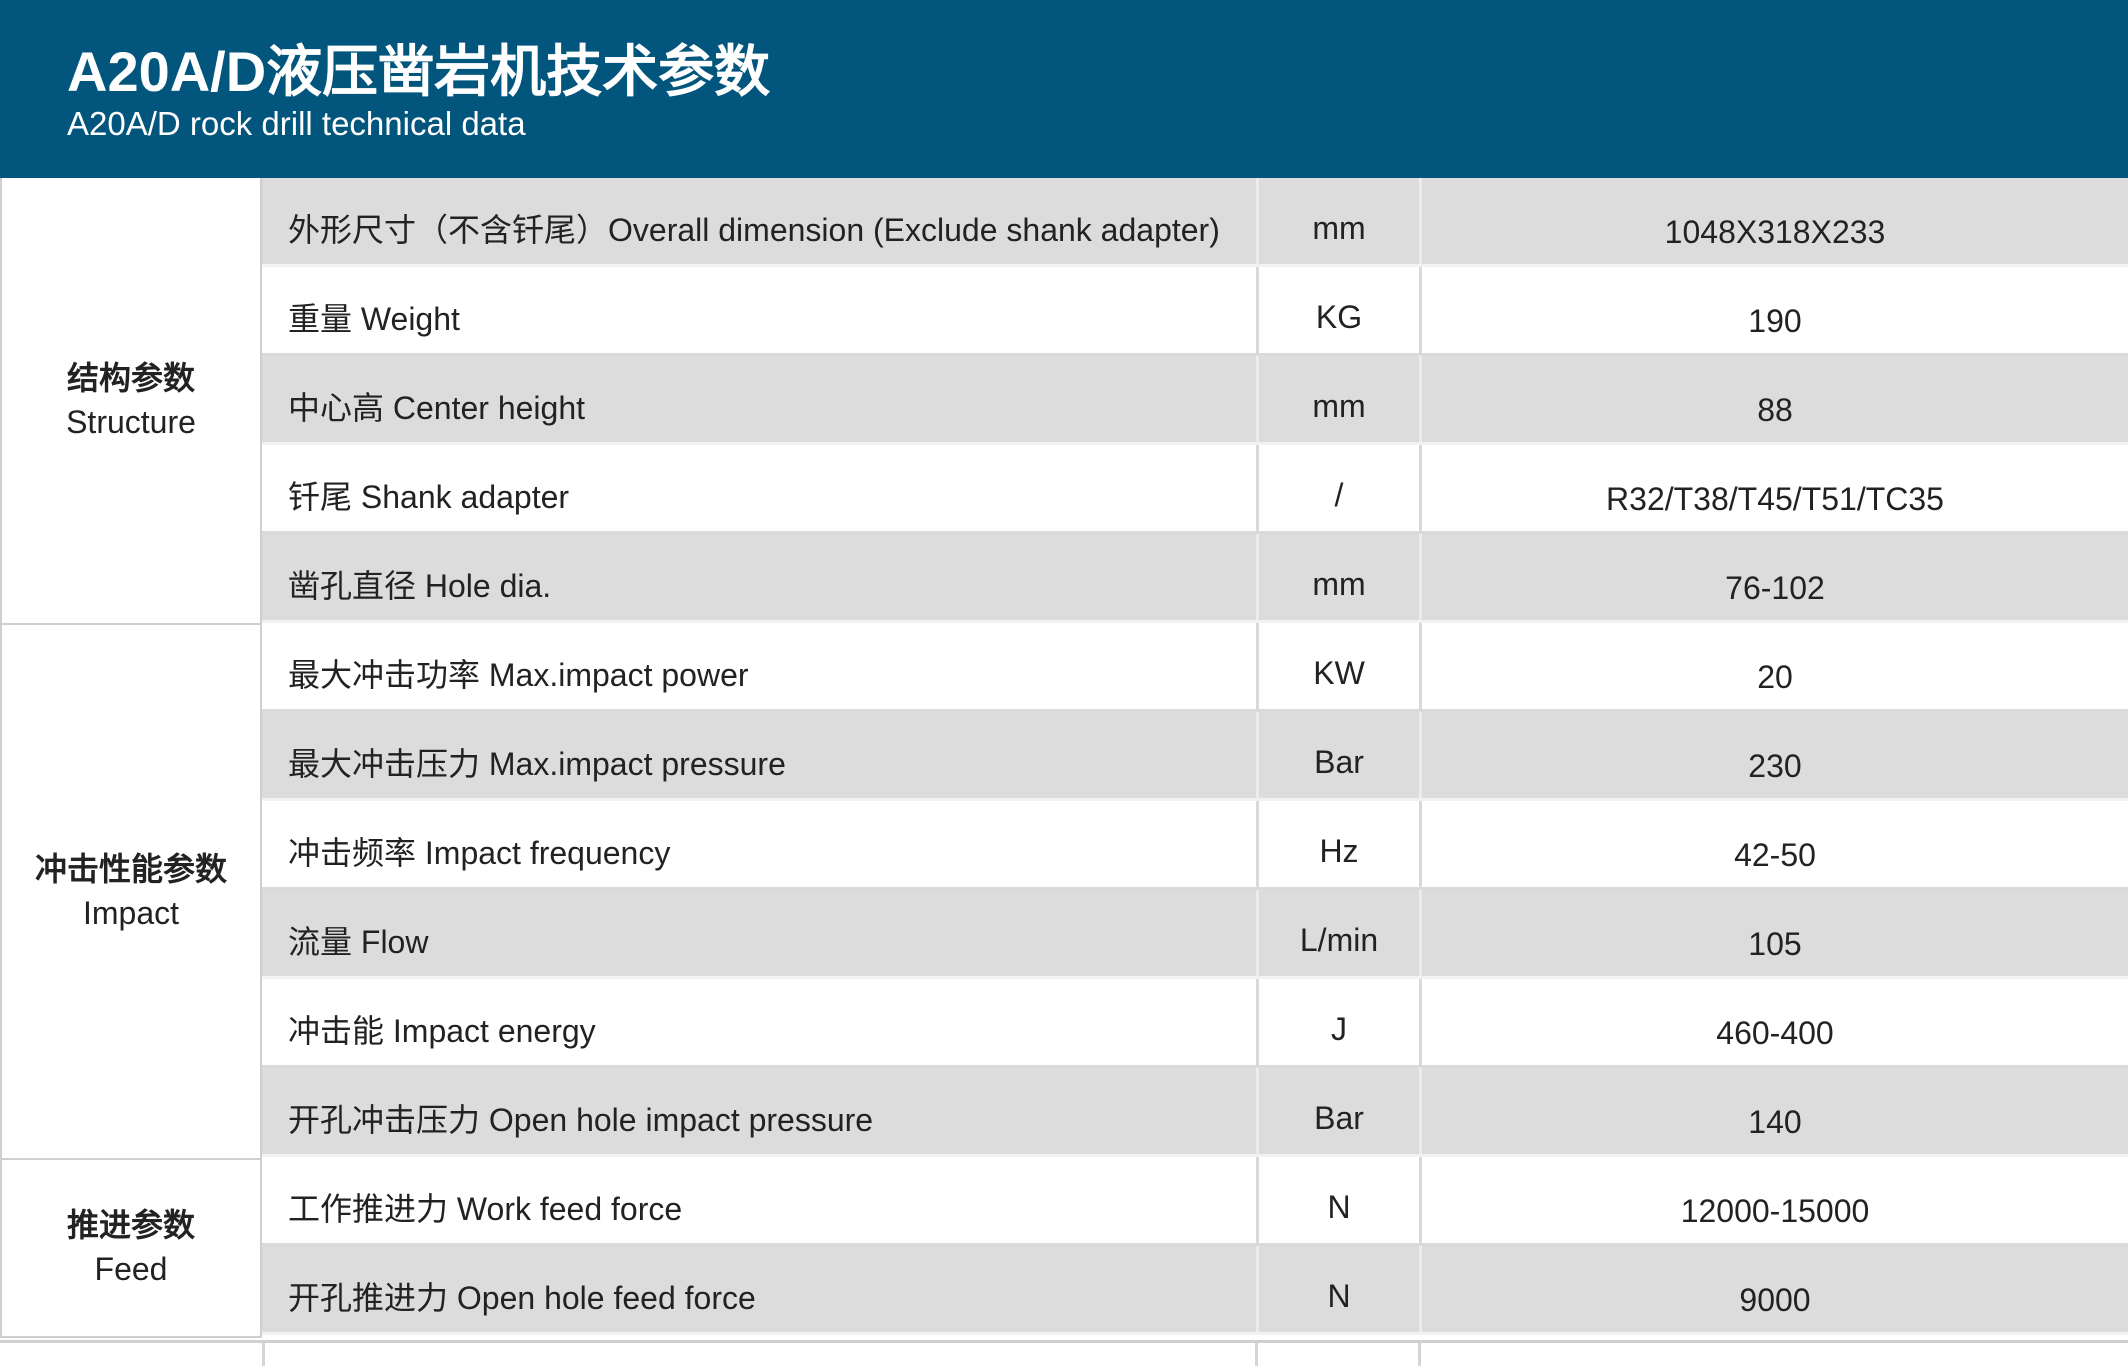 The width and height of the screenshot is (2128, 1366). Describe the element at coordinates (1773, 1022) in the screenshot. I see `value-cell: 460-400` at that location.